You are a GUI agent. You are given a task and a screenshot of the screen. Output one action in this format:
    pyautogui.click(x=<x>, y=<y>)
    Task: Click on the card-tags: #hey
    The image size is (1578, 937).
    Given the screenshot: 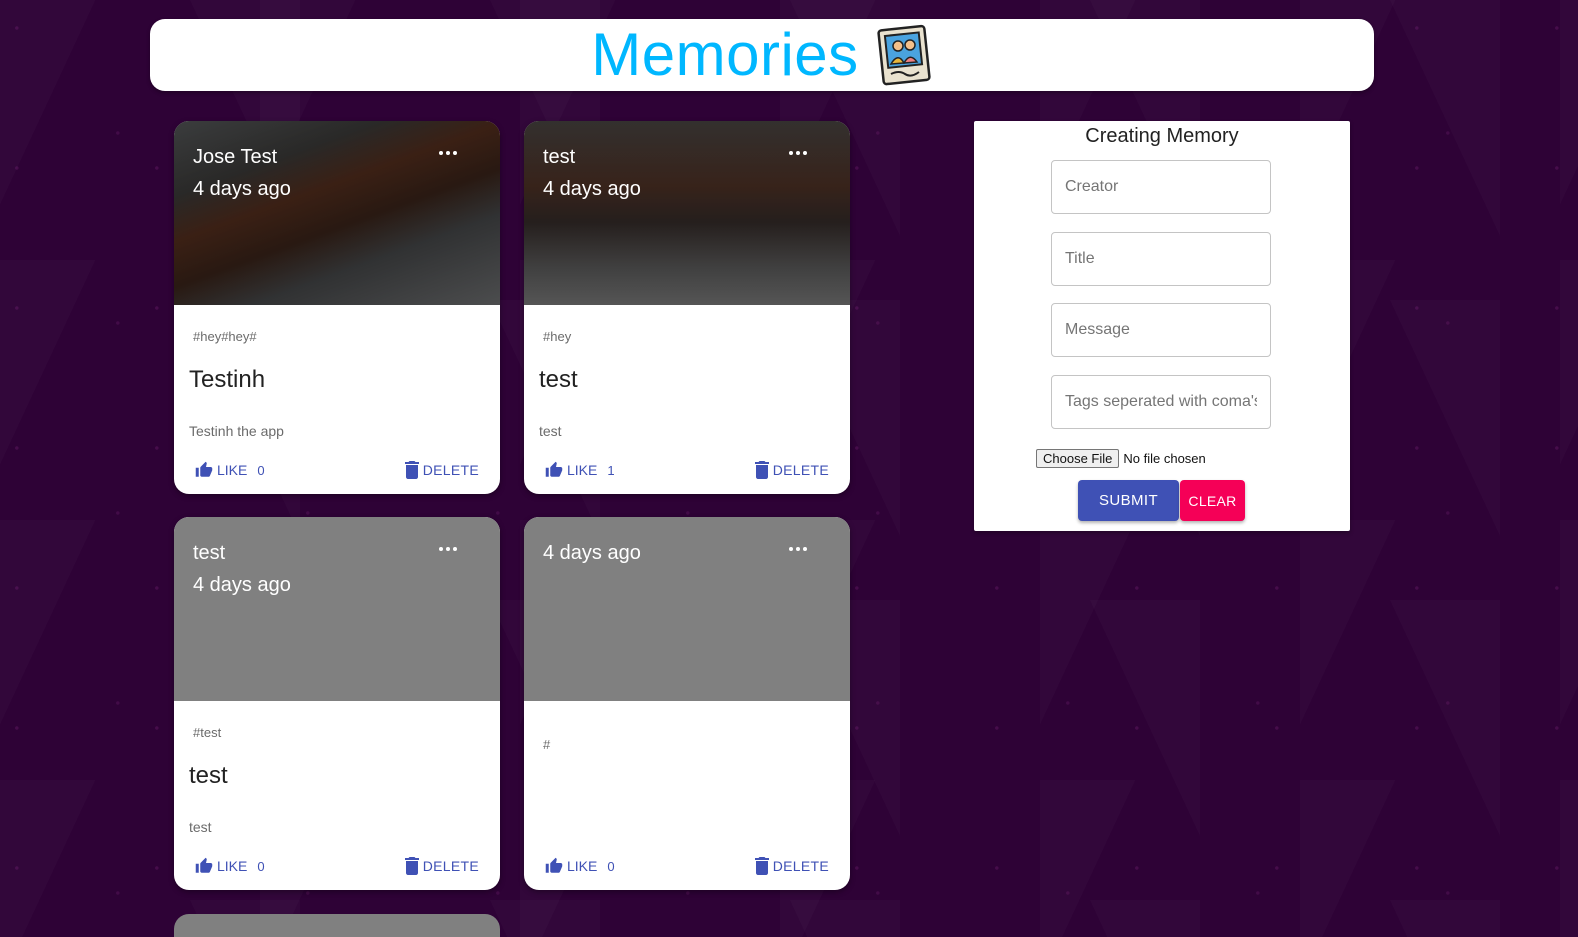 What is the action you would take?
    pyautogui.click(x=557, y=336)
    